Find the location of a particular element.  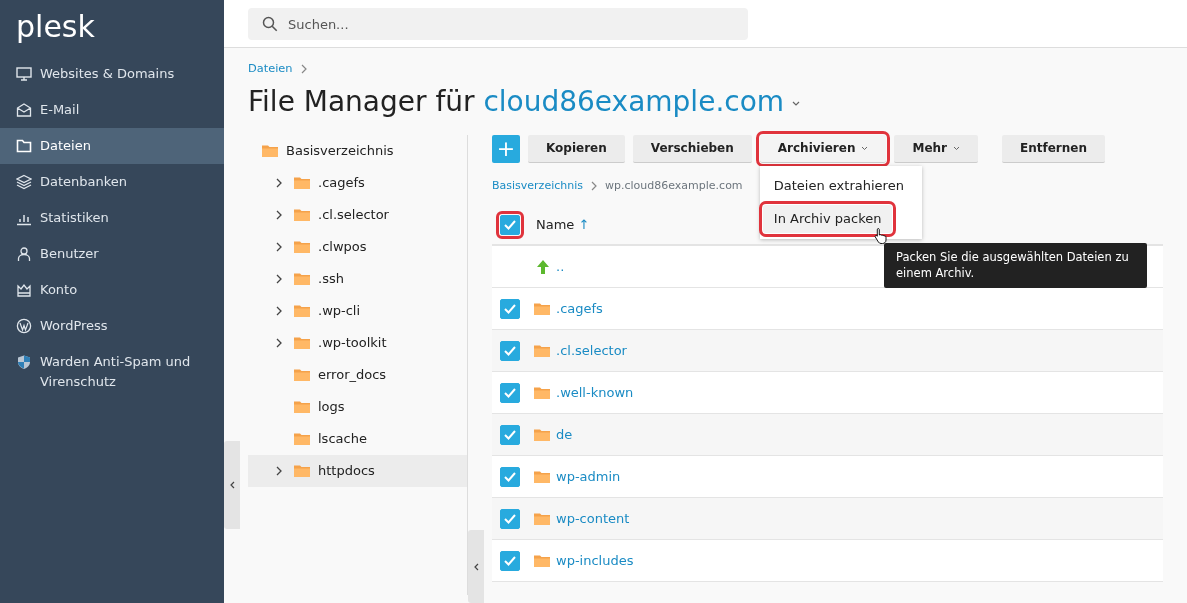

sidebar-item: Dateien is located at coordinates (112, 146).